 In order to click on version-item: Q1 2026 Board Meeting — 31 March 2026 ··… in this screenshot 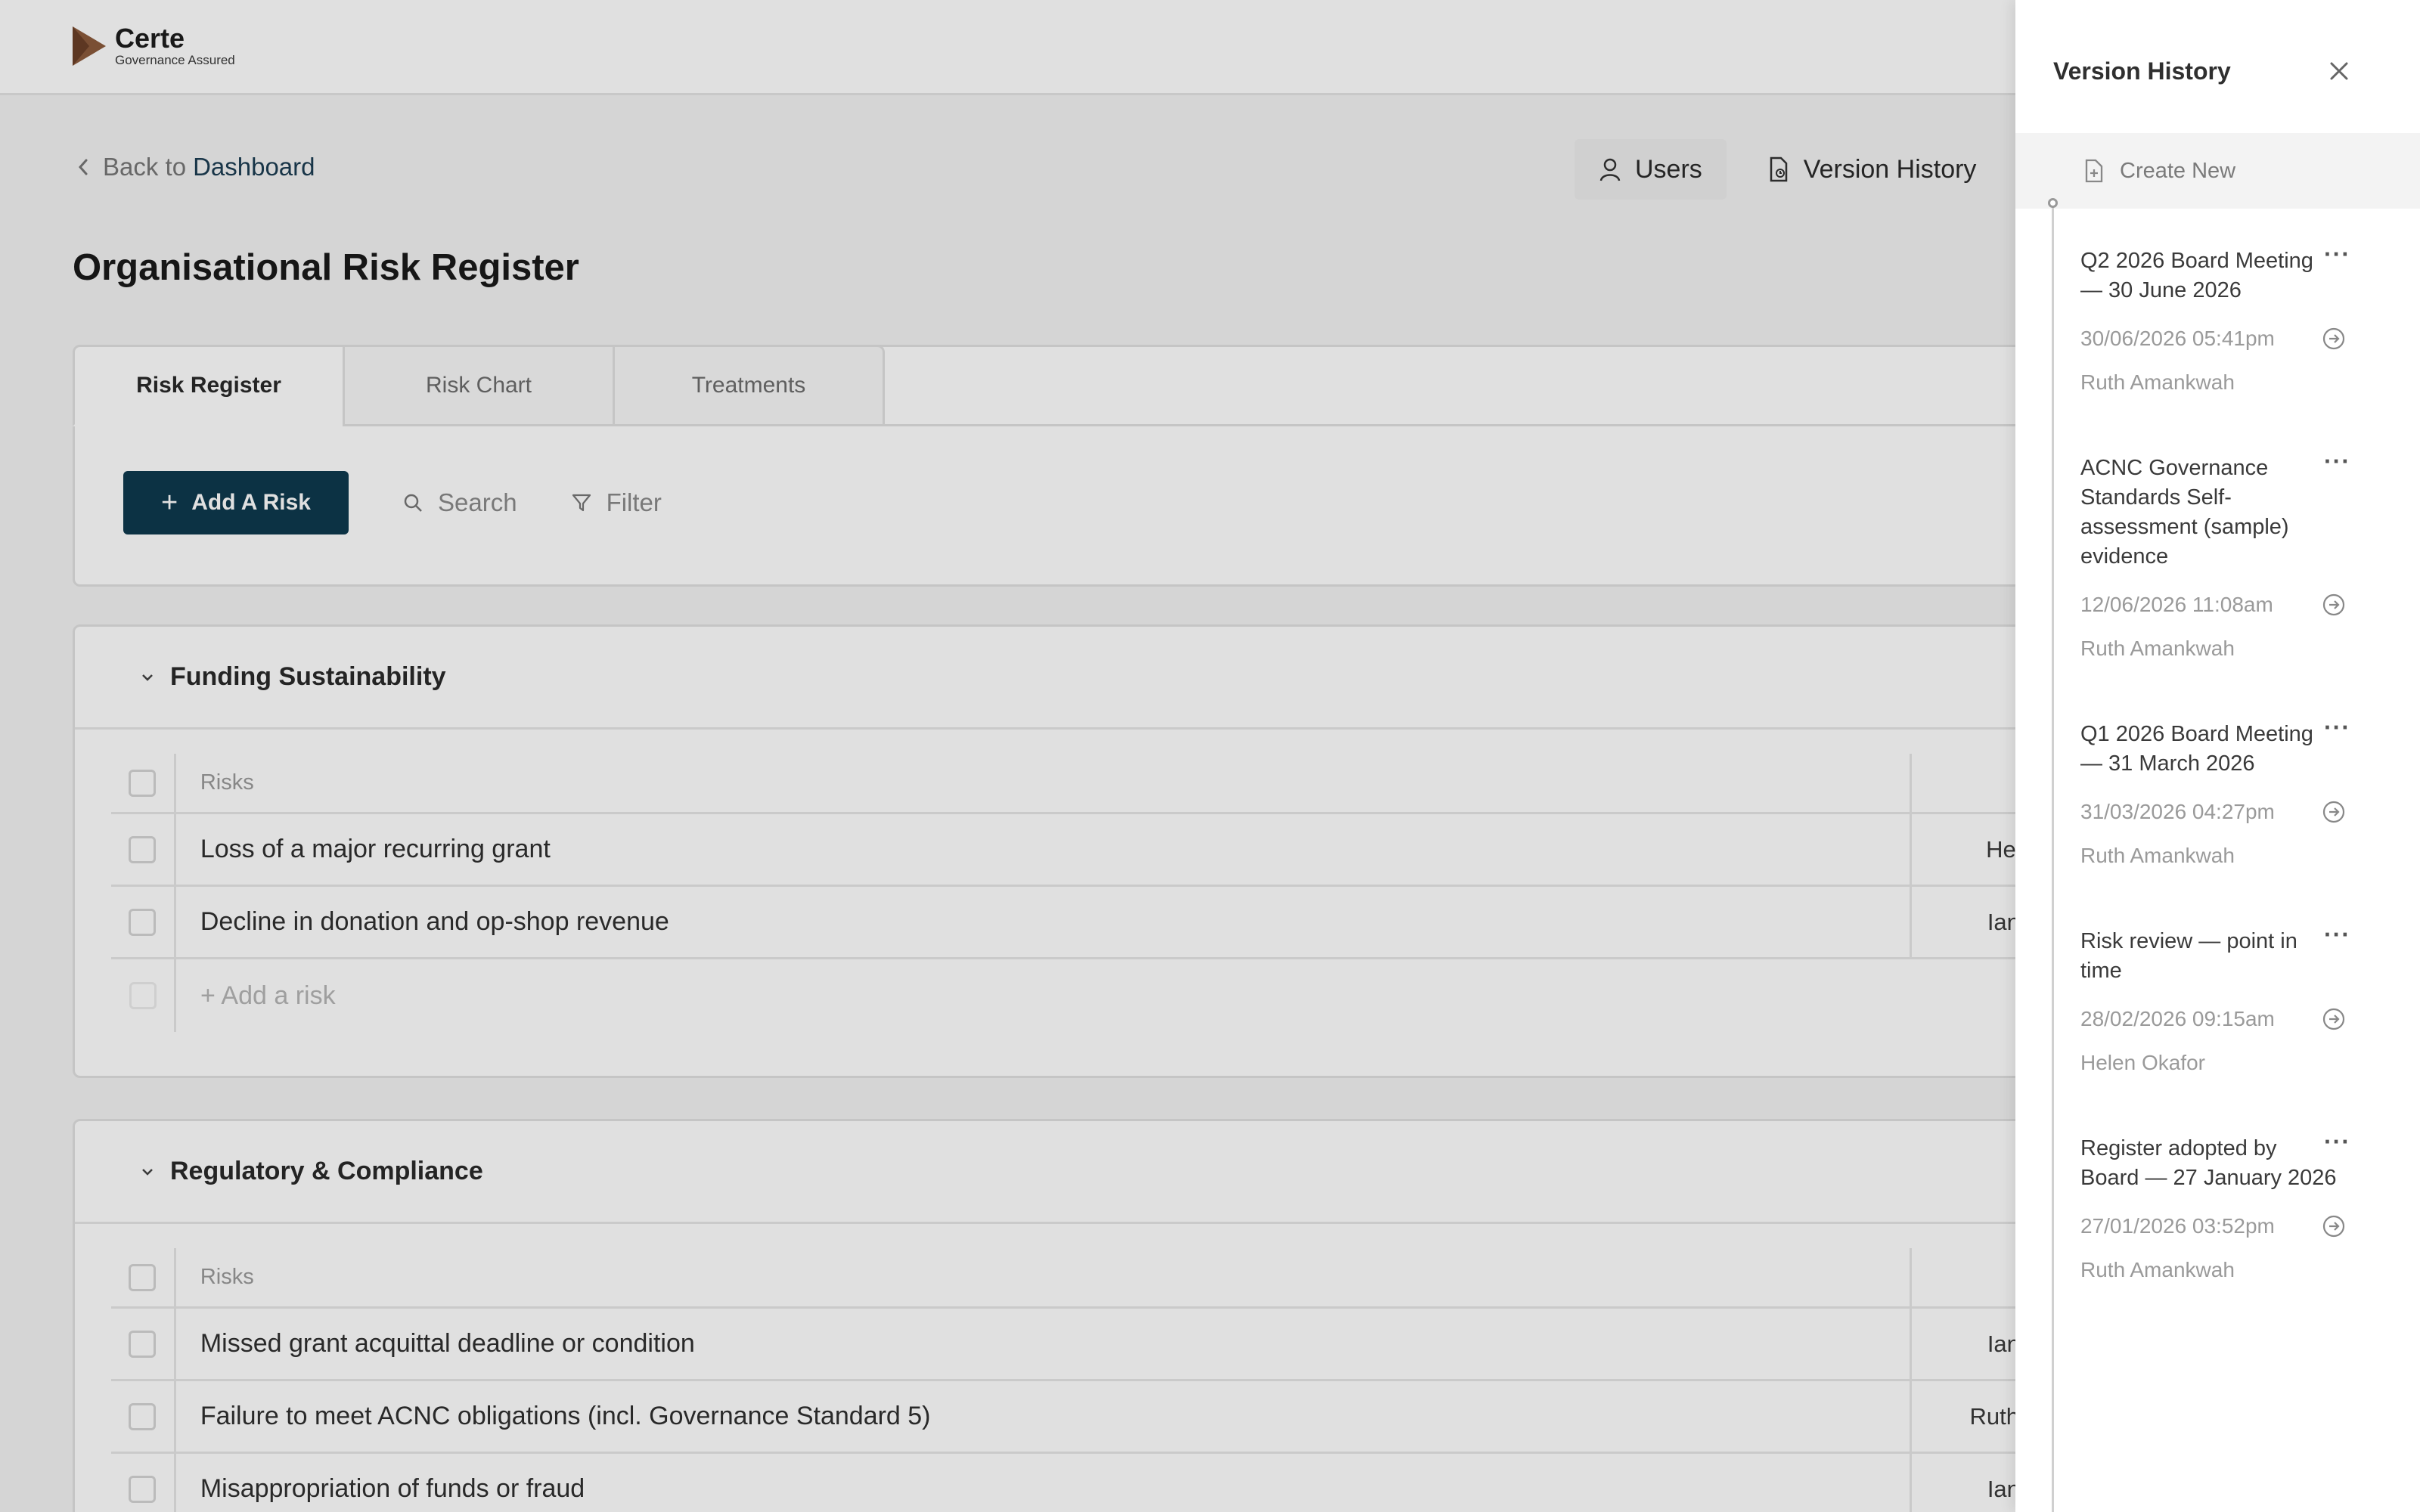, I will do `click(2239, 791)`.